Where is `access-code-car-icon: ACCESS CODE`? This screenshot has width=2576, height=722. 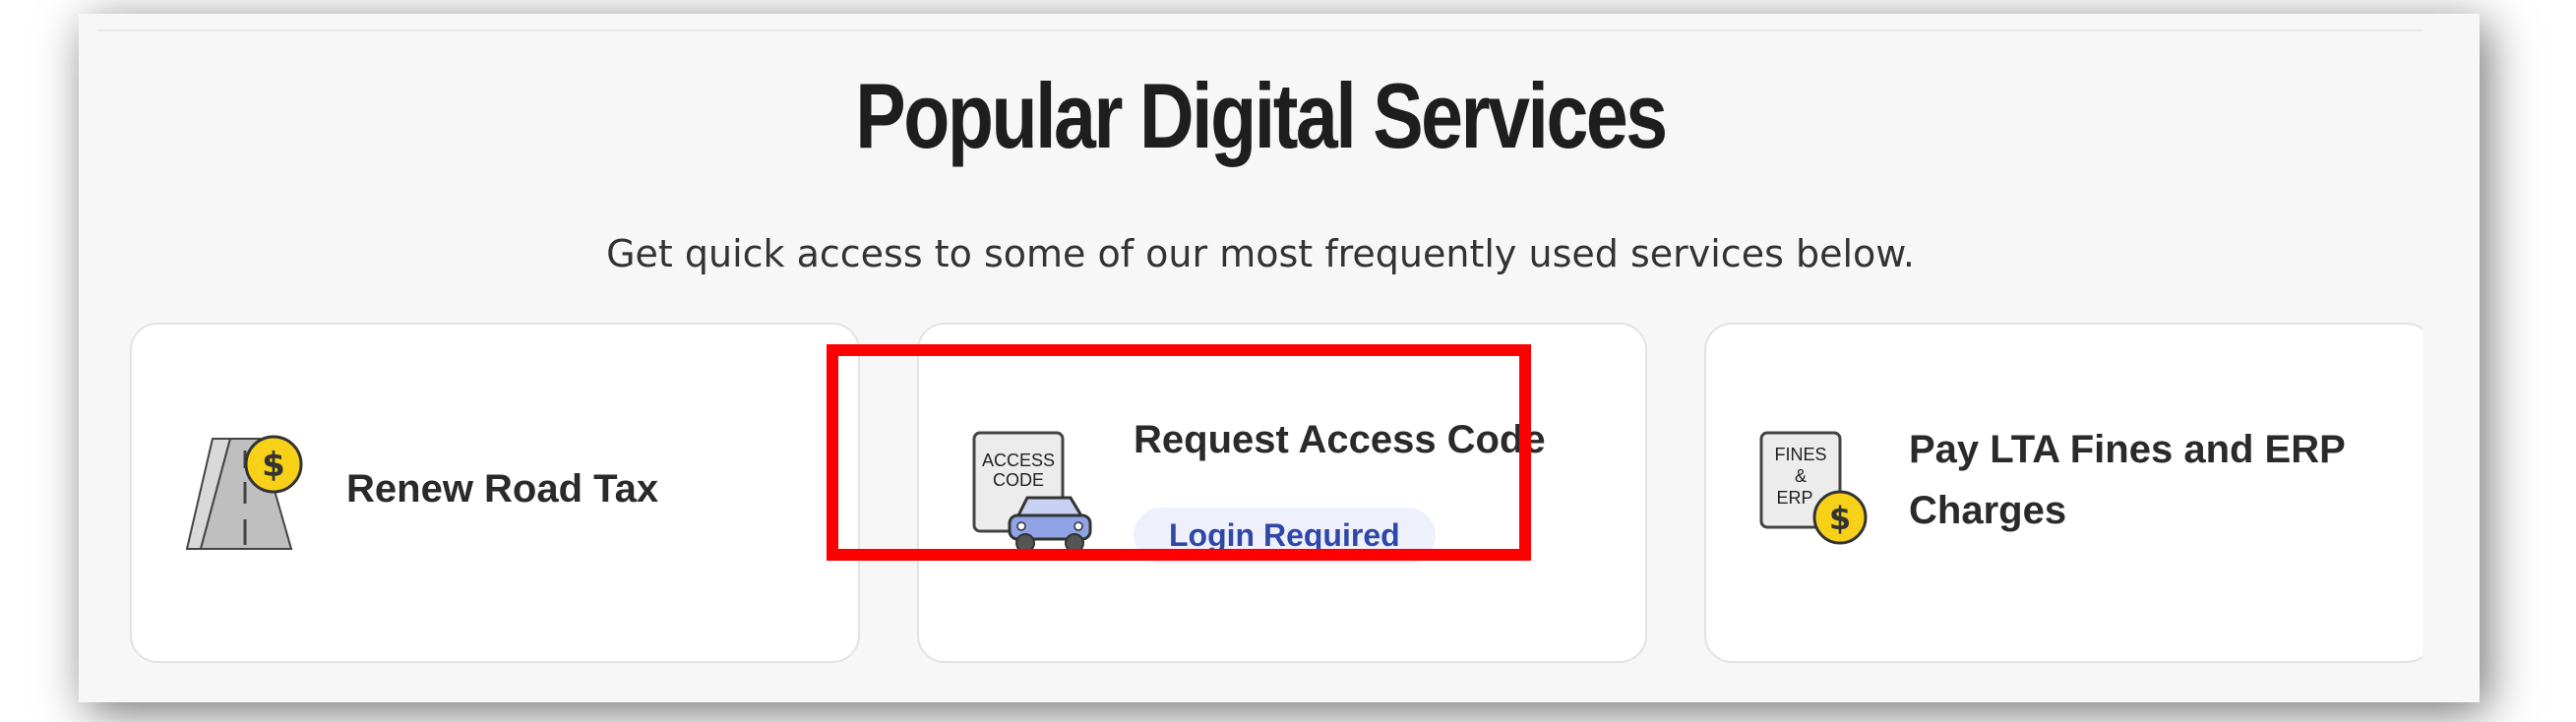
access-code-car-icon: ACCESS CODE is located at coordinates (1032, 491).